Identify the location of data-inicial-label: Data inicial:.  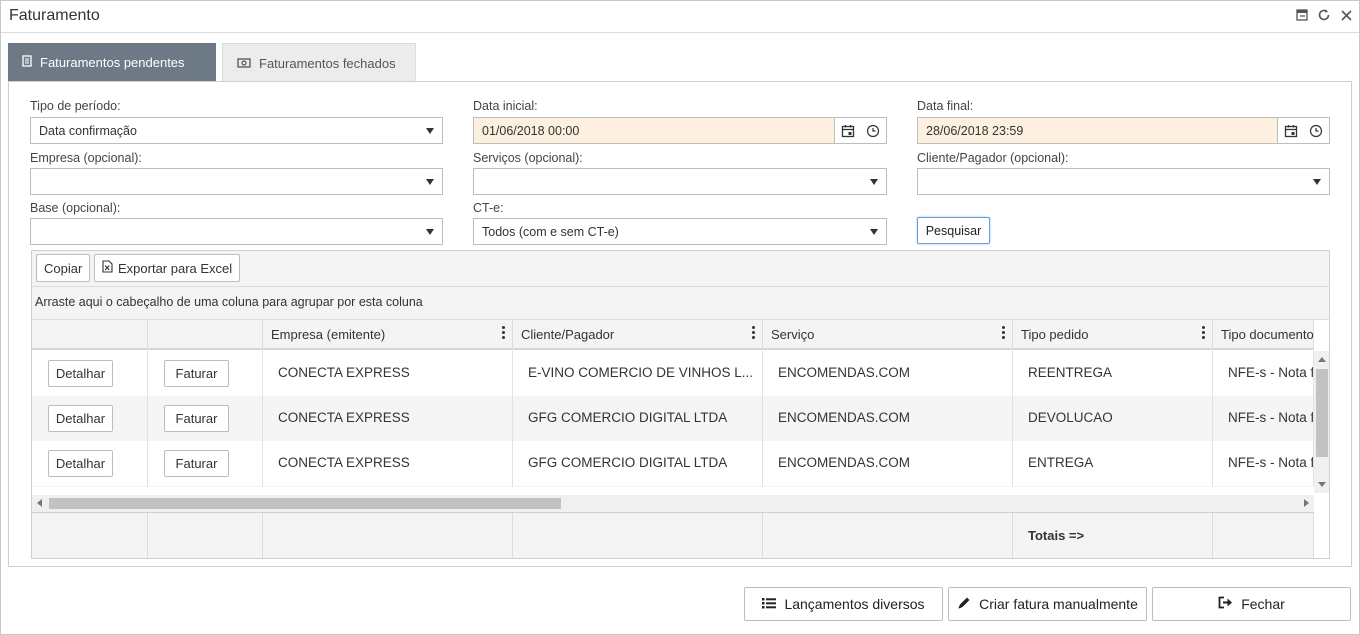
(505, 106).